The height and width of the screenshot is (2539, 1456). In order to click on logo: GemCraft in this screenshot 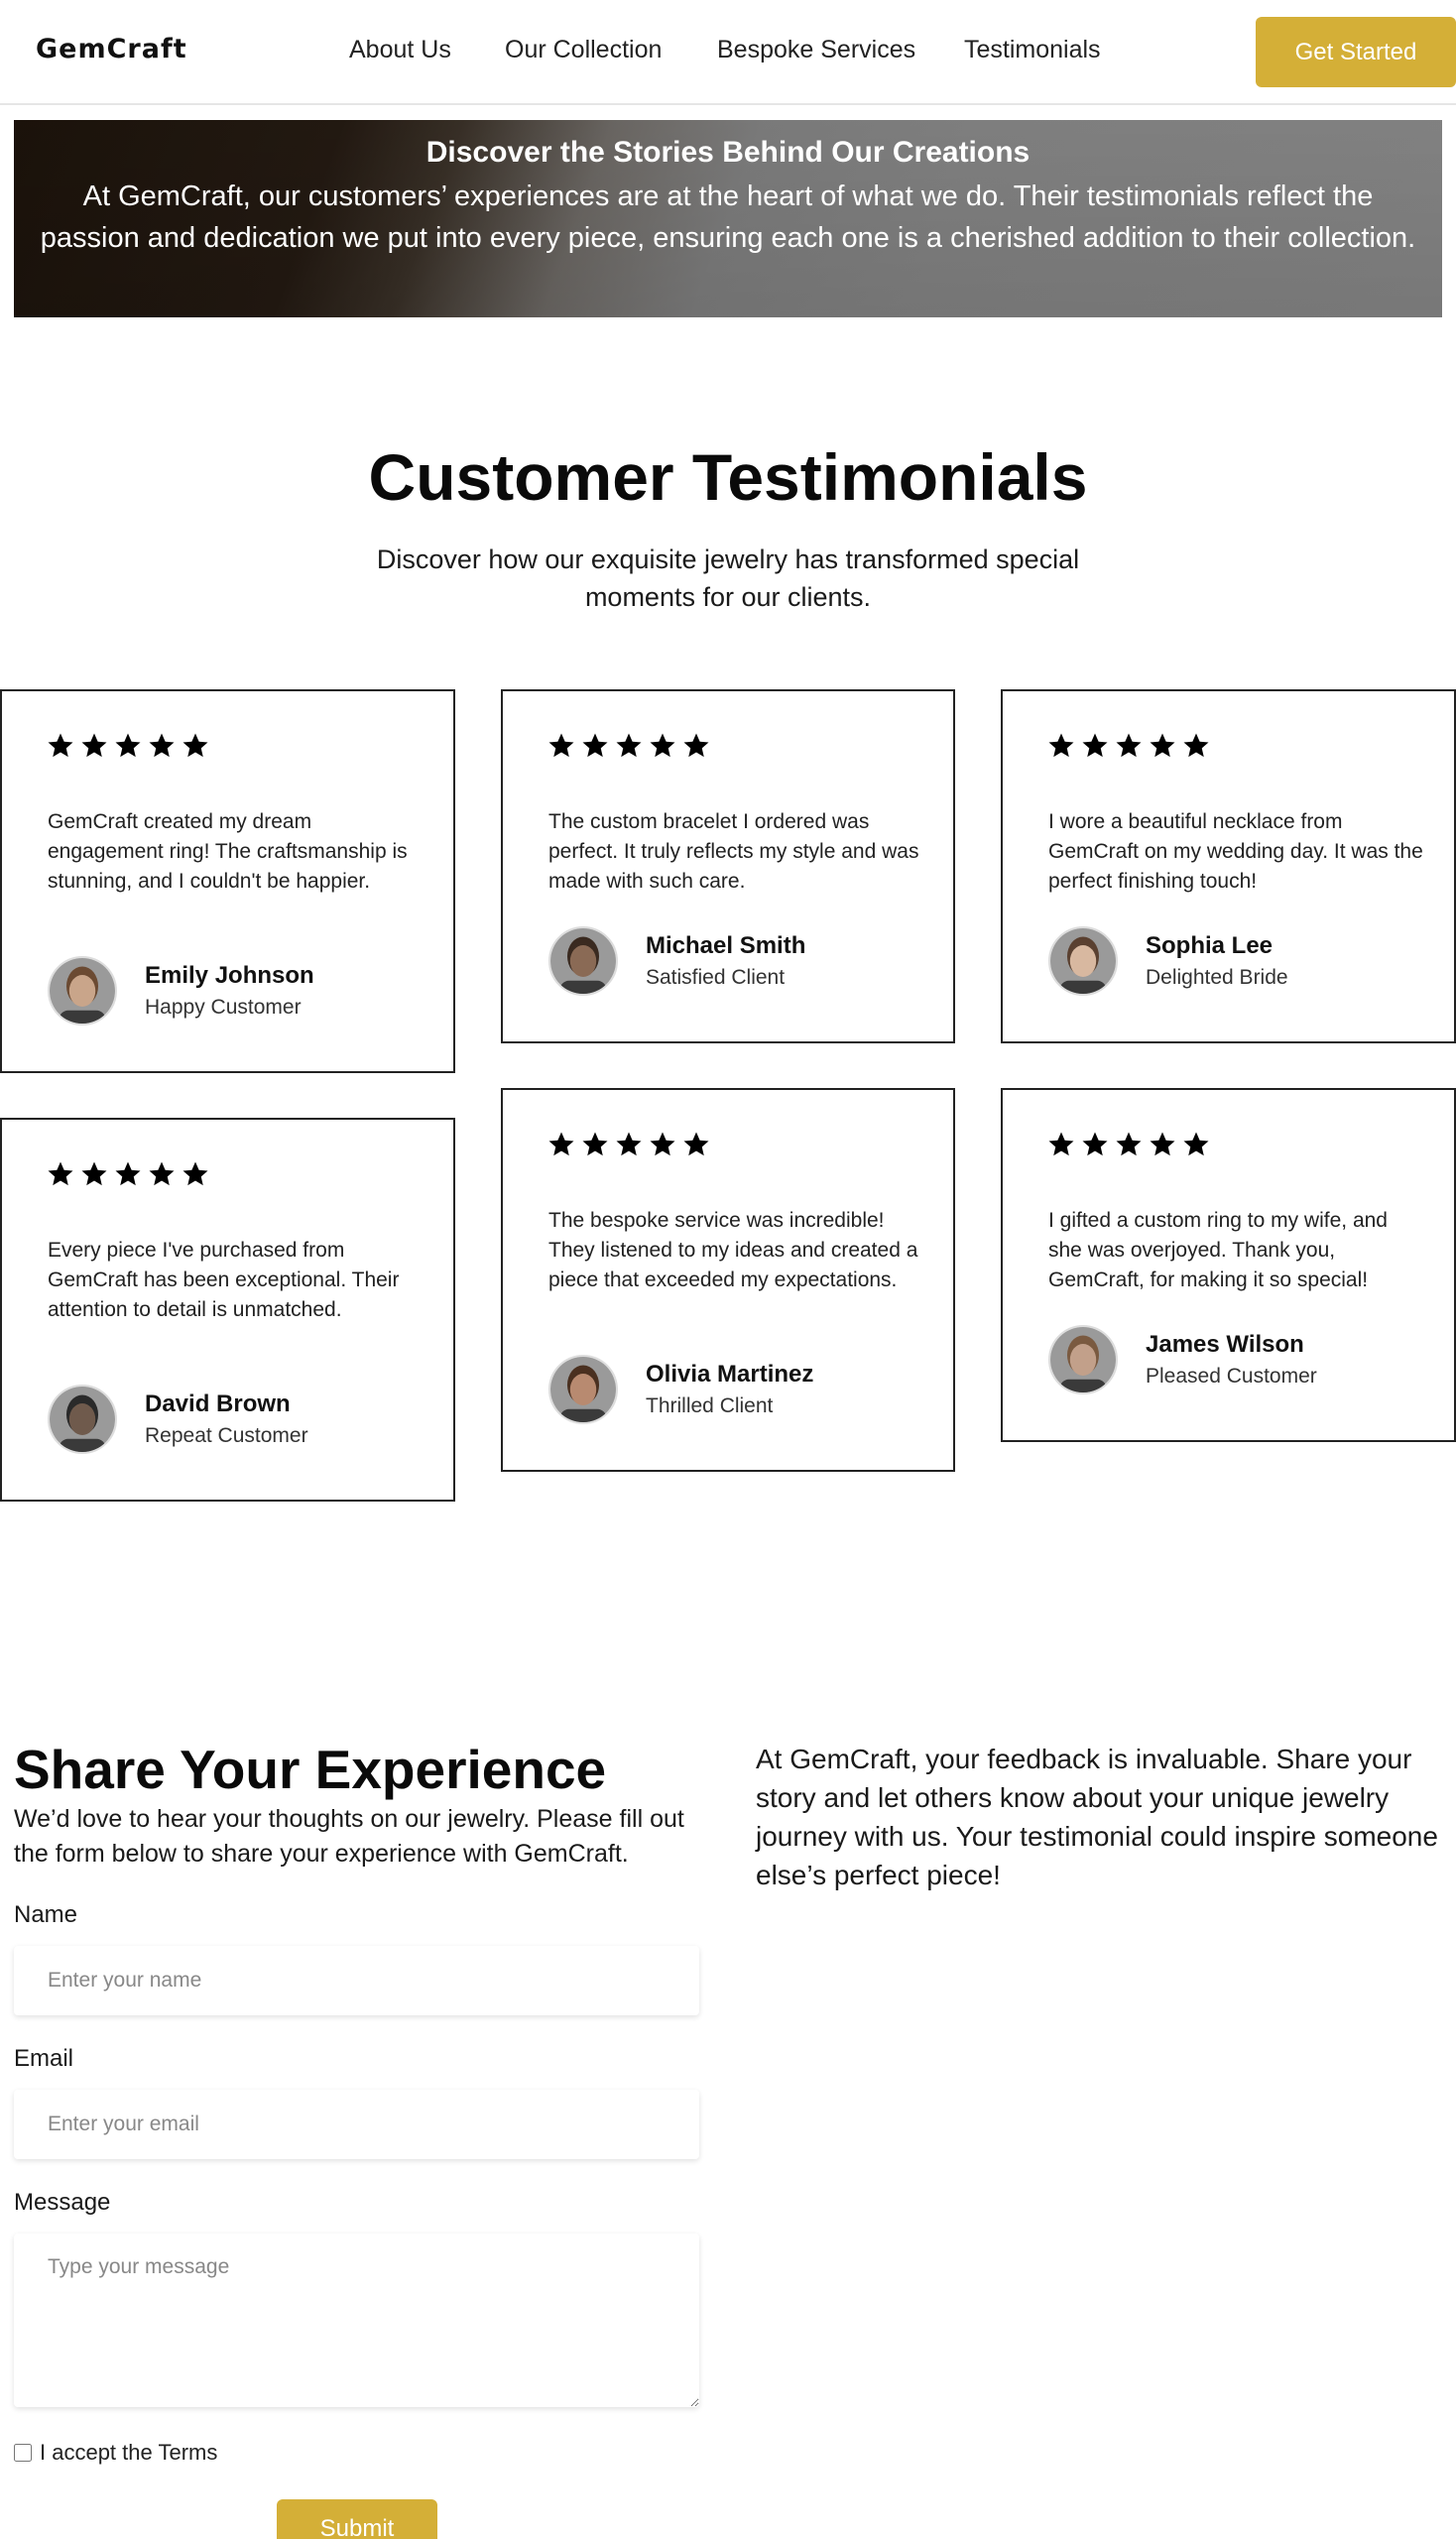, I will do `click(111, 49)`.